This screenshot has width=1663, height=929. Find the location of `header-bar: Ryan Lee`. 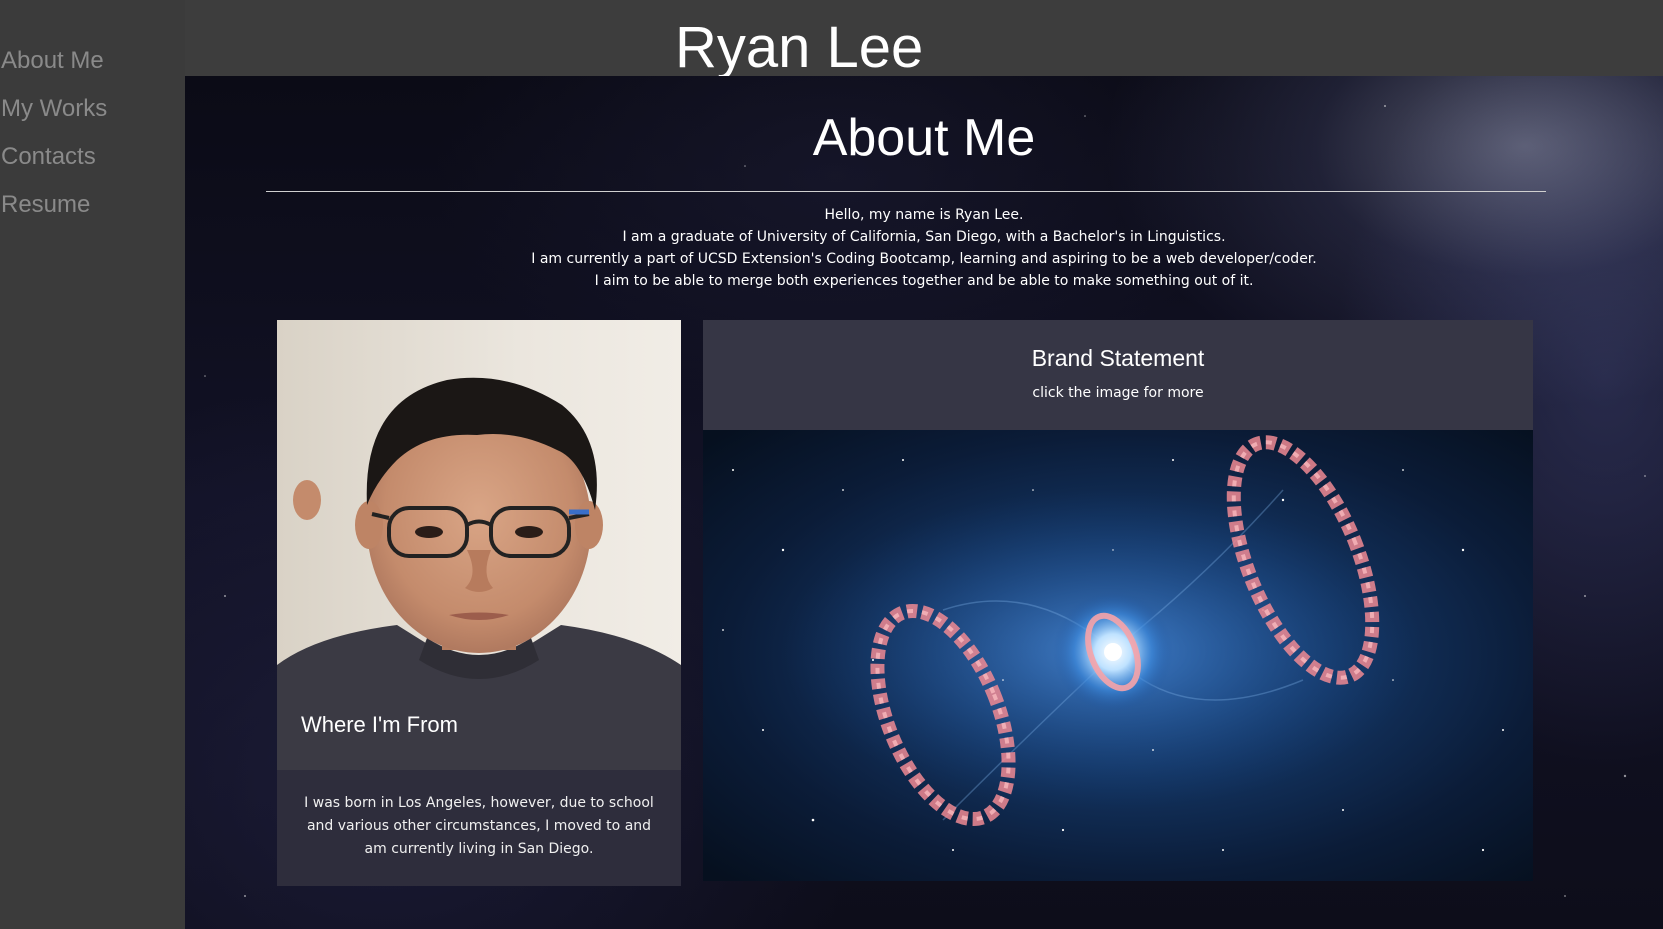

header-bar: Ryan Lee is located at coordinates (924, 40).